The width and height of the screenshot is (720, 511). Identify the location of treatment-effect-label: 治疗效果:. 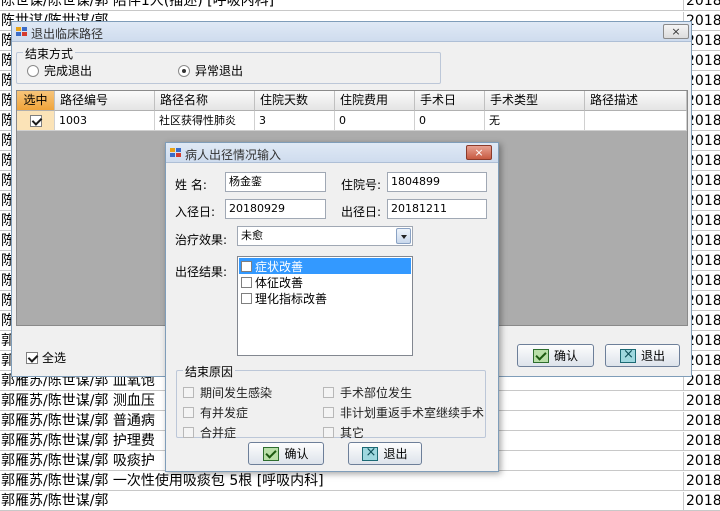
(201, 240).